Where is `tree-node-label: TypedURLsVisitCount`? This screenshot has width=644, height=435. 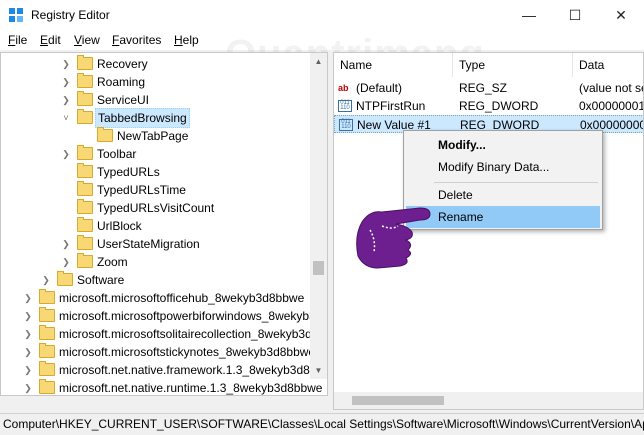 tree-node-label: TypedURLsVisitCount is located at coordinates (156, 208).